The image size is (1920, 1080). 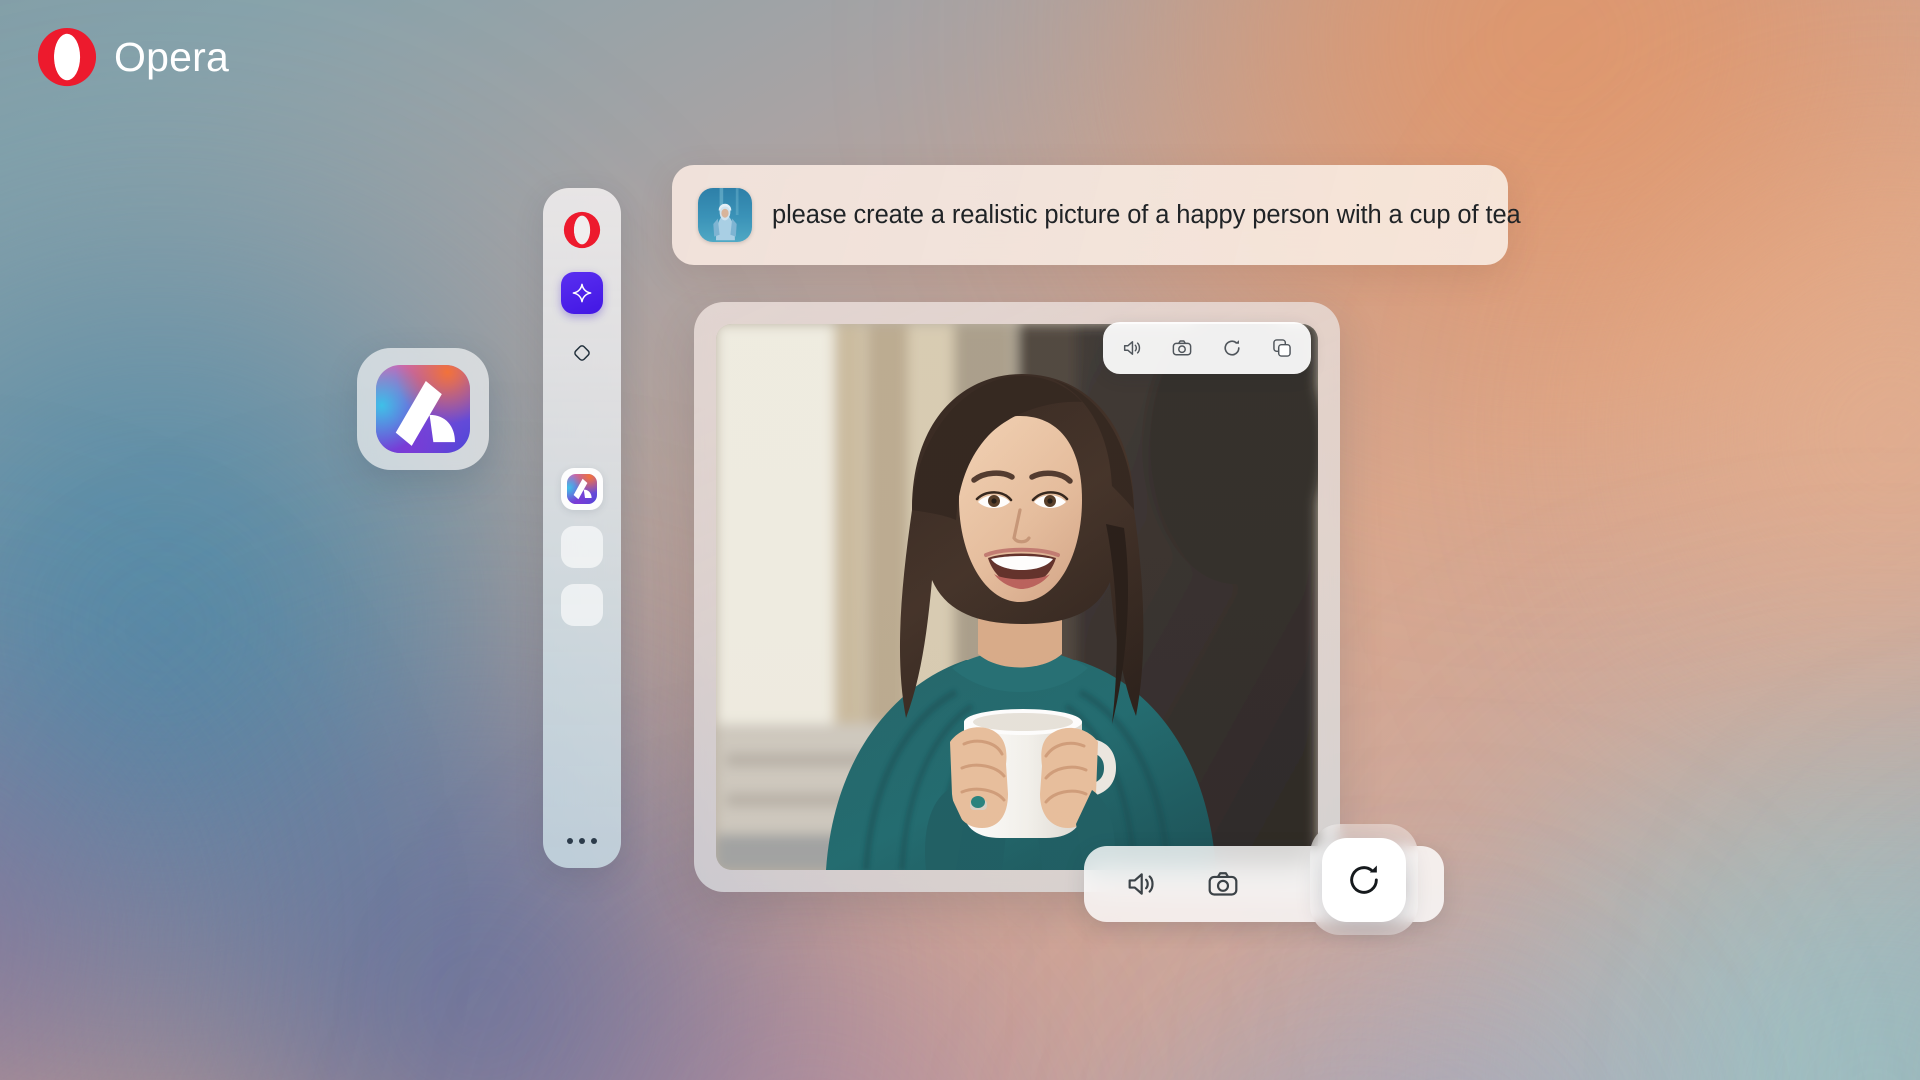 I want to click on sparkle-star-icon, so click(x=582, y=293).